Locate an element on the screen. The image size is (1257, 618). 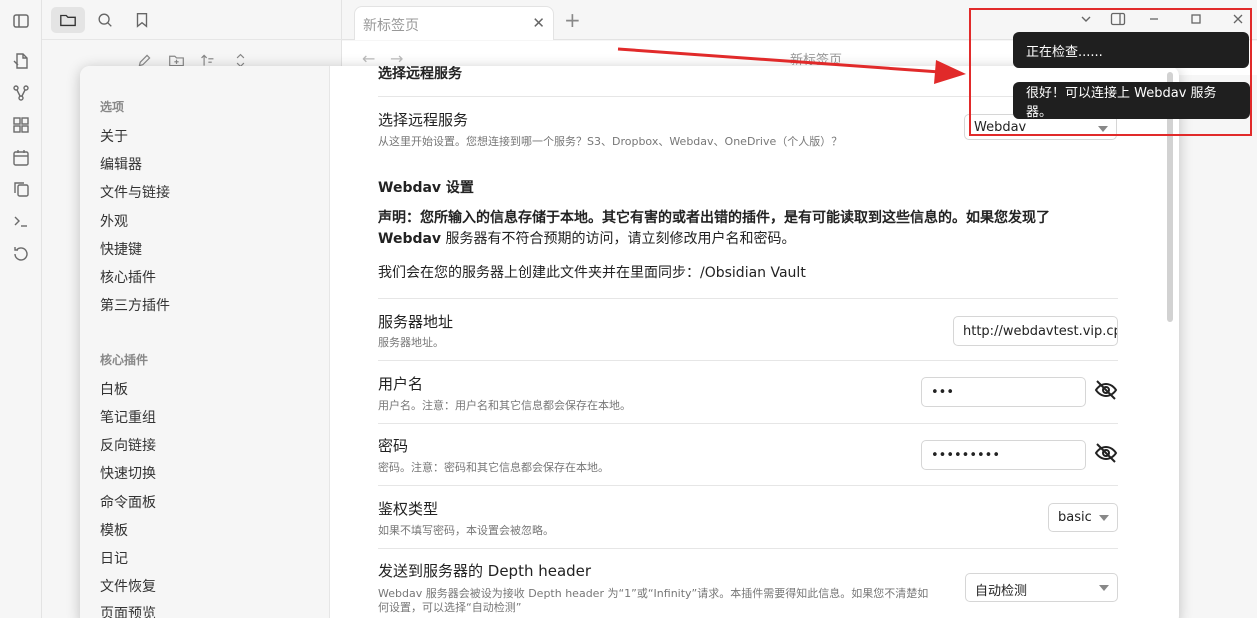
ribbon is located at coordinates (21, 309).